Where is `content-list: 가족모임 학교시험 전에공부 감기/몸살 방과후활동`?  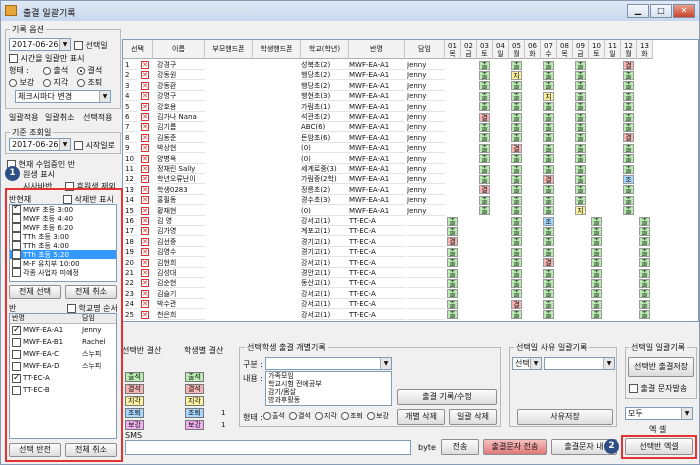
content-list: 가족모임 학교시험 전에공부 감기/몸살 방과후활동 is located at coordinates (328, 388).